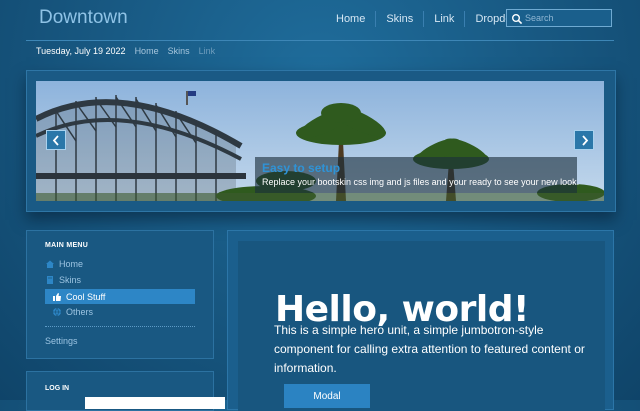  What do you see at coordinates (50, 279) in the screenshot?
I see `book-icon` at bounding box center [50, 279].